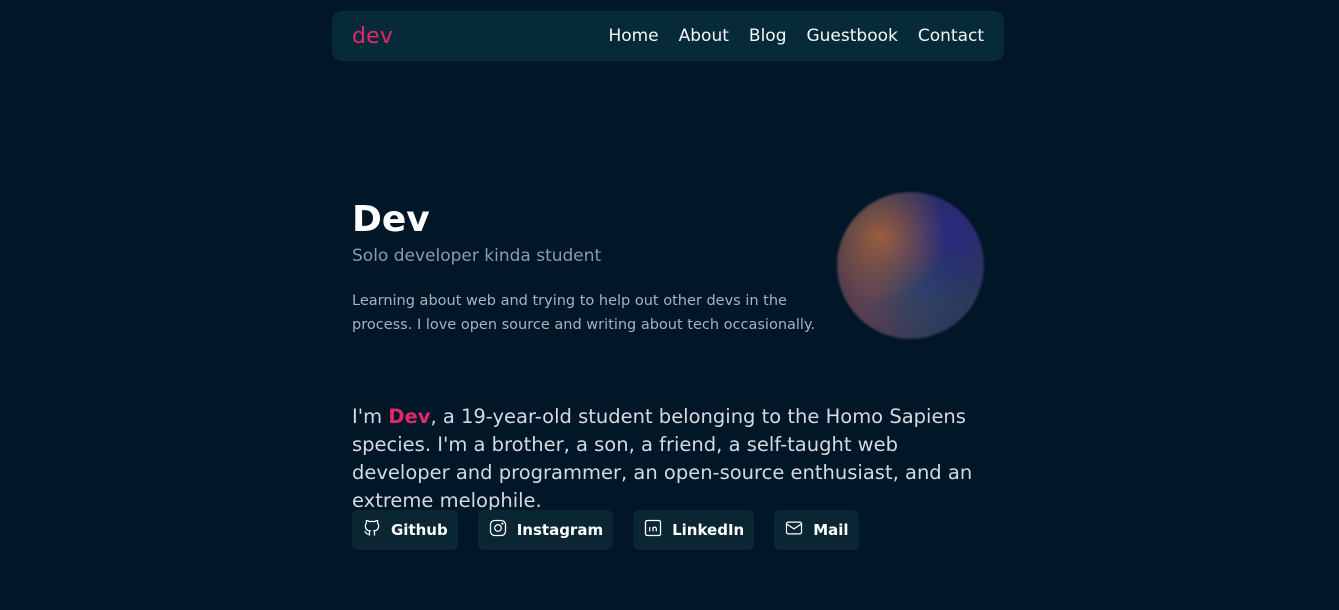 This screenshot has width=1339, height=610. What do you see at coordinates (498, 530) in the screenshot?
I see `instagram-icon` at bounding box center [498, 530].